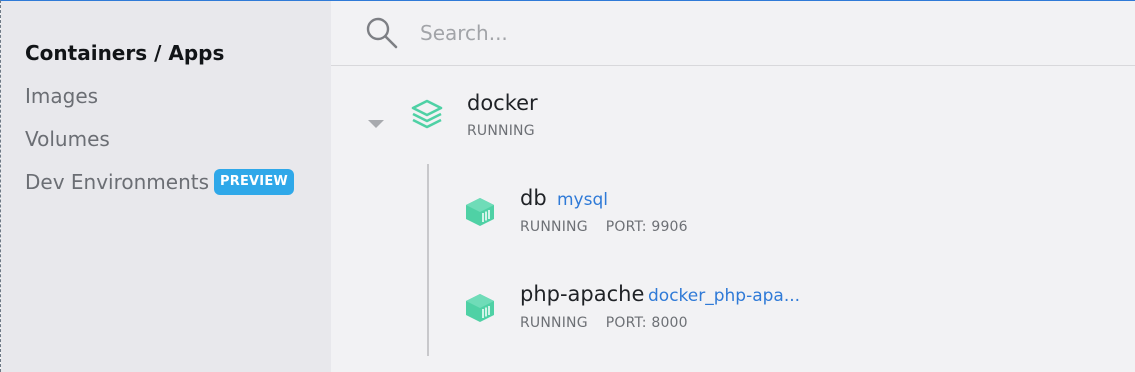  Describe the element at coordinates (533, 198) in the screenshot. I see `container-name: db` at that location.